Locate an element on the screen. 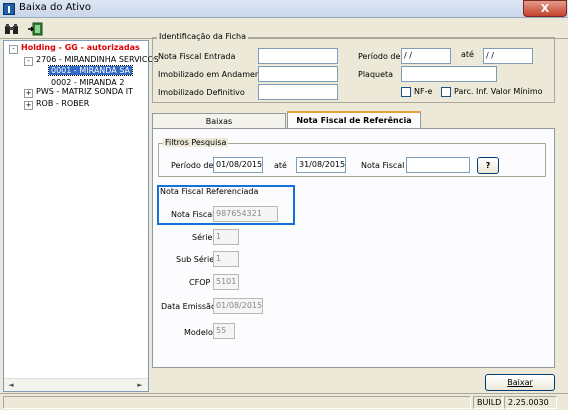  parc-valor-minimo-checkbox is located at coordinates (446, 92).